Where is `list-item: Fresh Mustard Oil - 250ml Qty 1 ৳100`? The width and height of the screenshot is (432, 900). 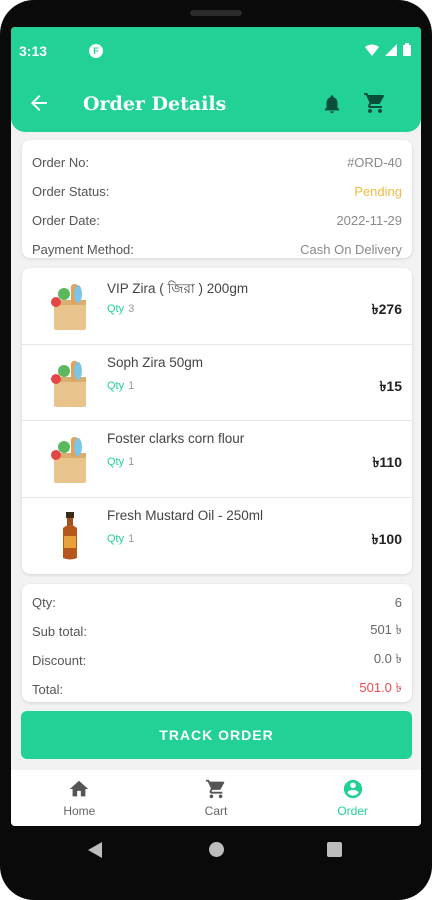
list-item: Fresh Mustard Oil - 250ml Qty 1 ৳100 is located at coordinates (217, 536).